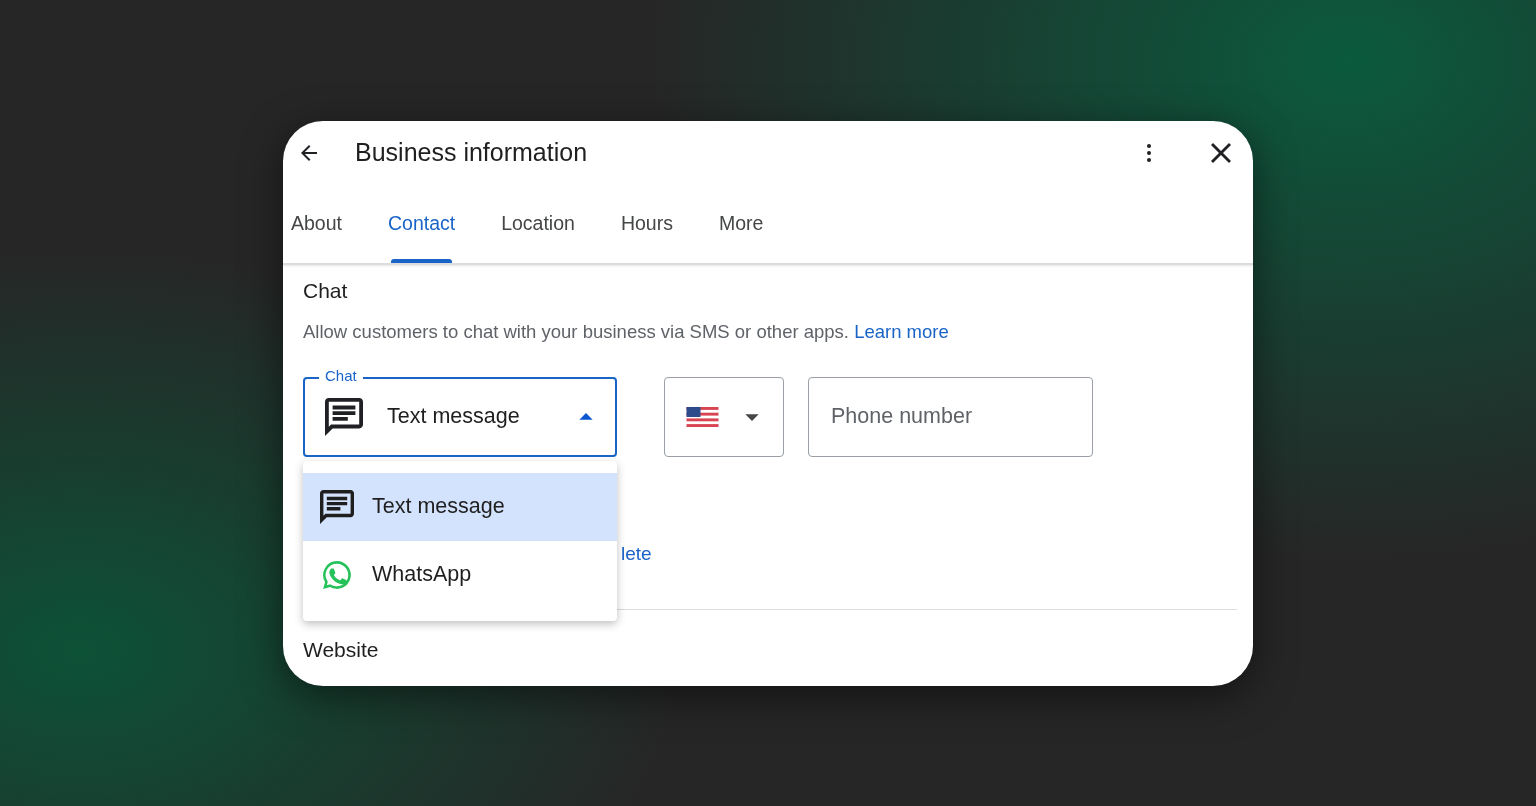  Describe the element at coordinates (752, 416) in the screenshot. I see `caret-down-icon` at that location.